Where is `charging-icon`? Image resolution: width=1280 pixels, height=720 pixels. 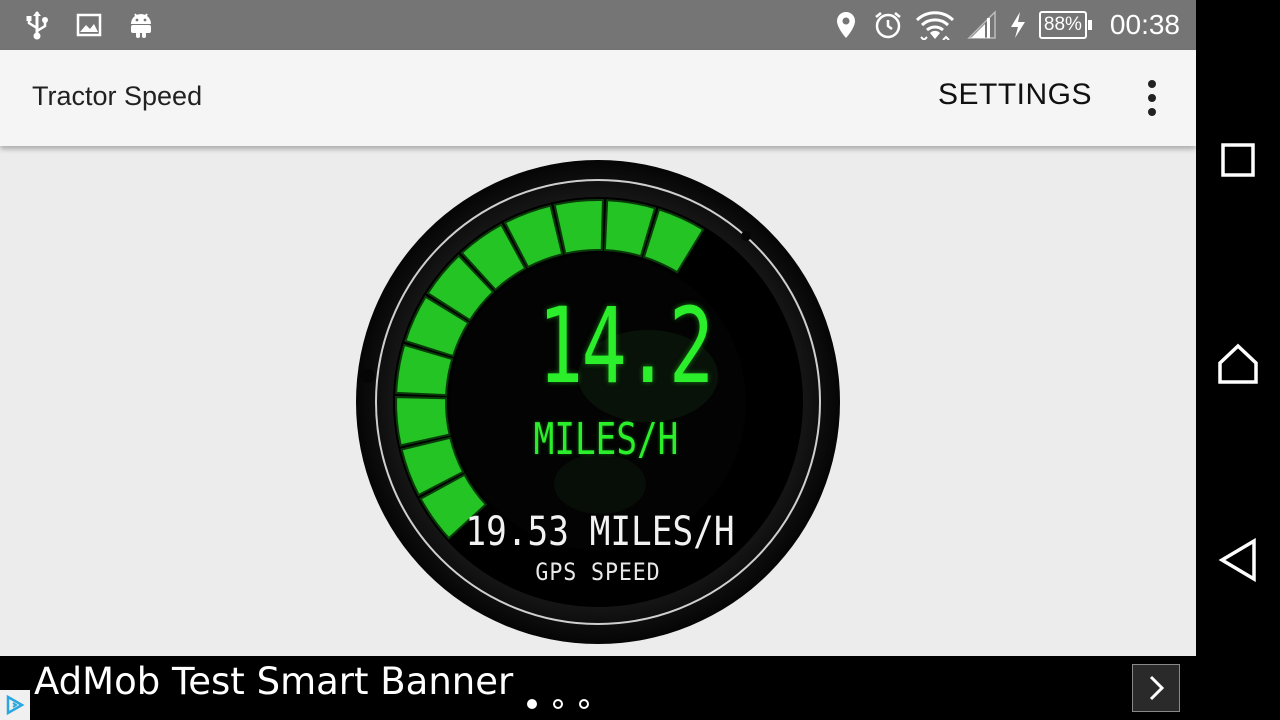
charging-icon is located at coordinates (1018, 25).